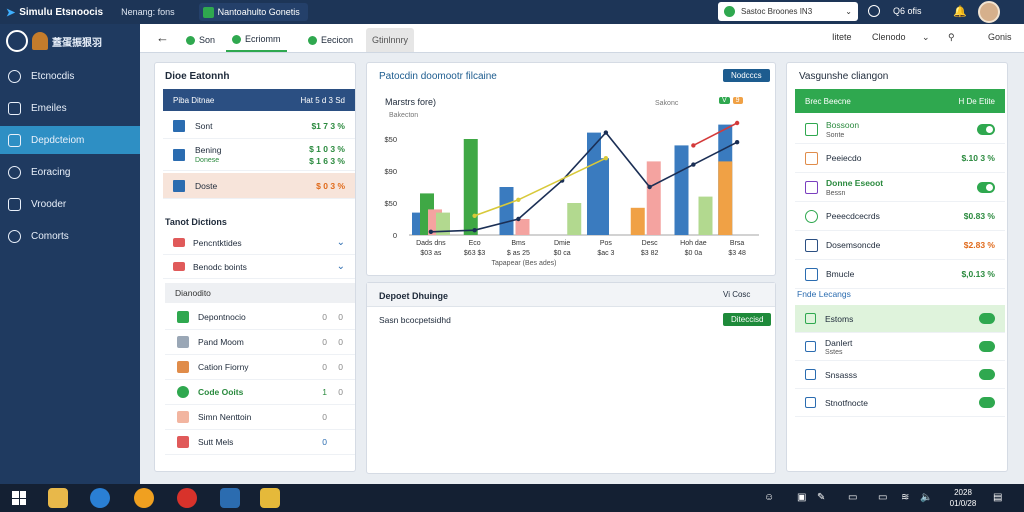 The image size is (1024, 512). I want to click on search-input: Sastoc Broones IN3 ⌄, so click(788, 11).